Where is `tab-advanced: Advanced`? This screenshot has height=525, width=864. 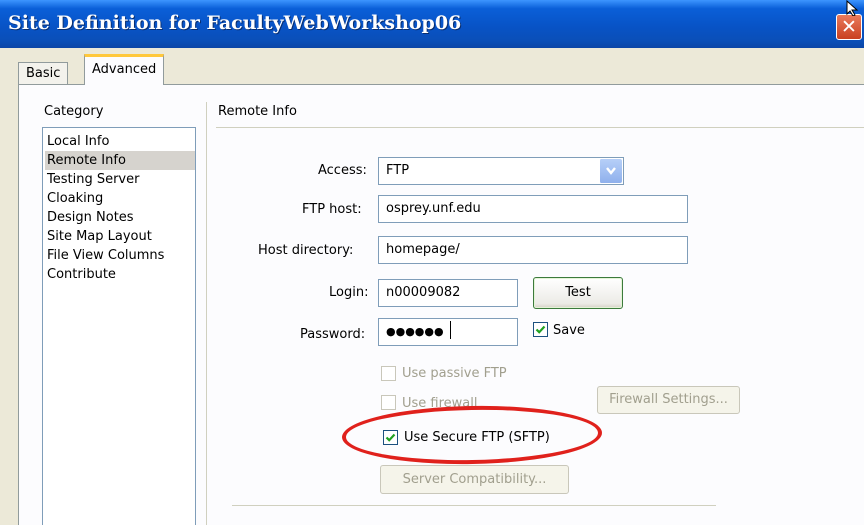
tab-advanced: Advanced is located at coordinates (124, 69).